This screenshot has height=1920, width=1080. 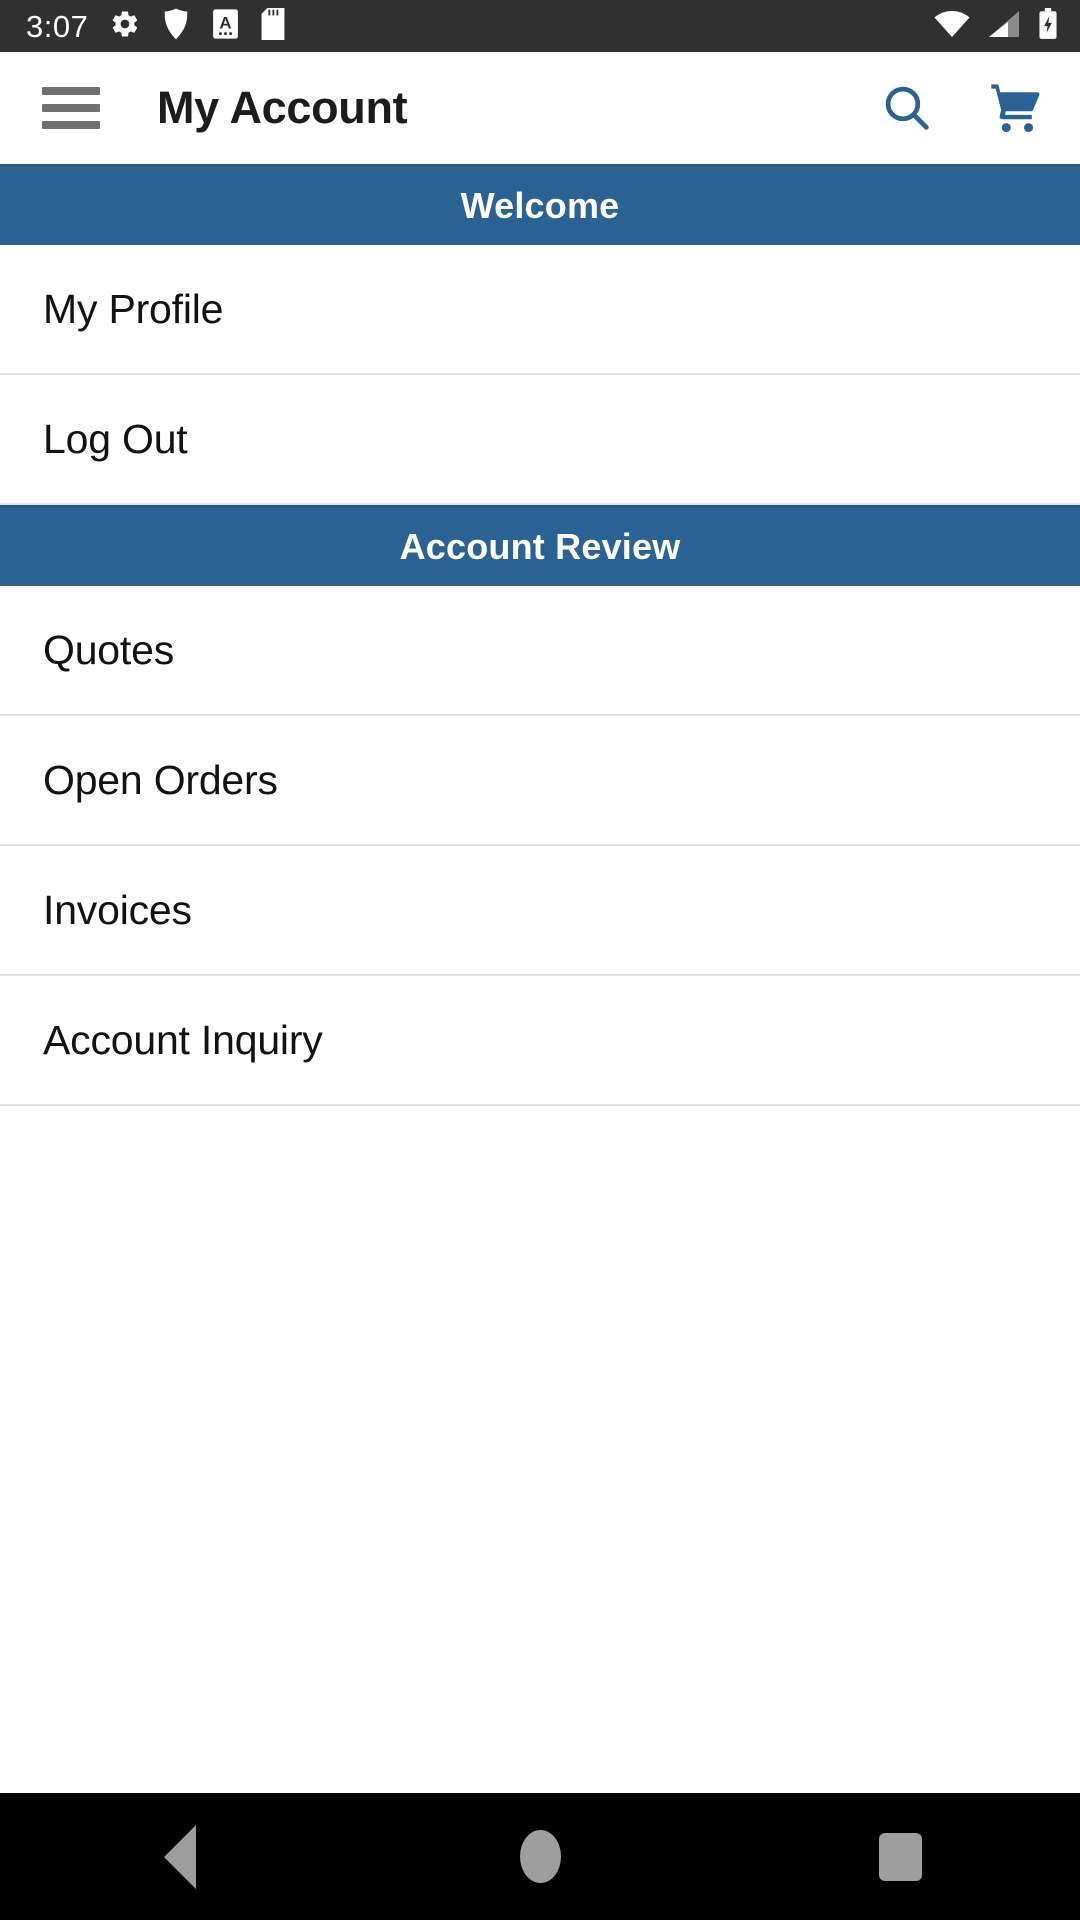 What do you see at coordinates (540, 911) in the screenshot?
I see `list-item-invoices: Invoices` at bounding box center [540, 911].